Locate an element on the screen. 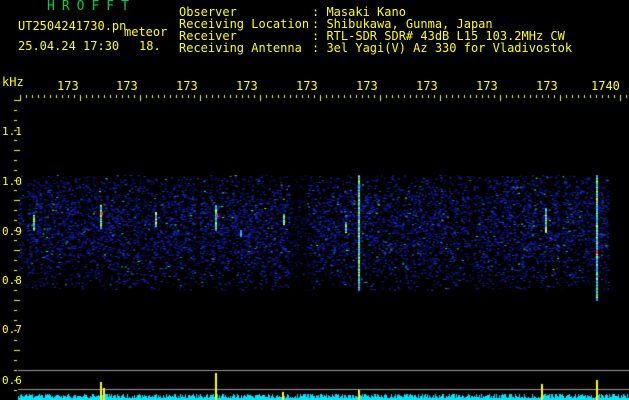 This screenshot has width=629, height=400. datetime-label: 25.04.24 17:30 is located at coordinates (69, 46).